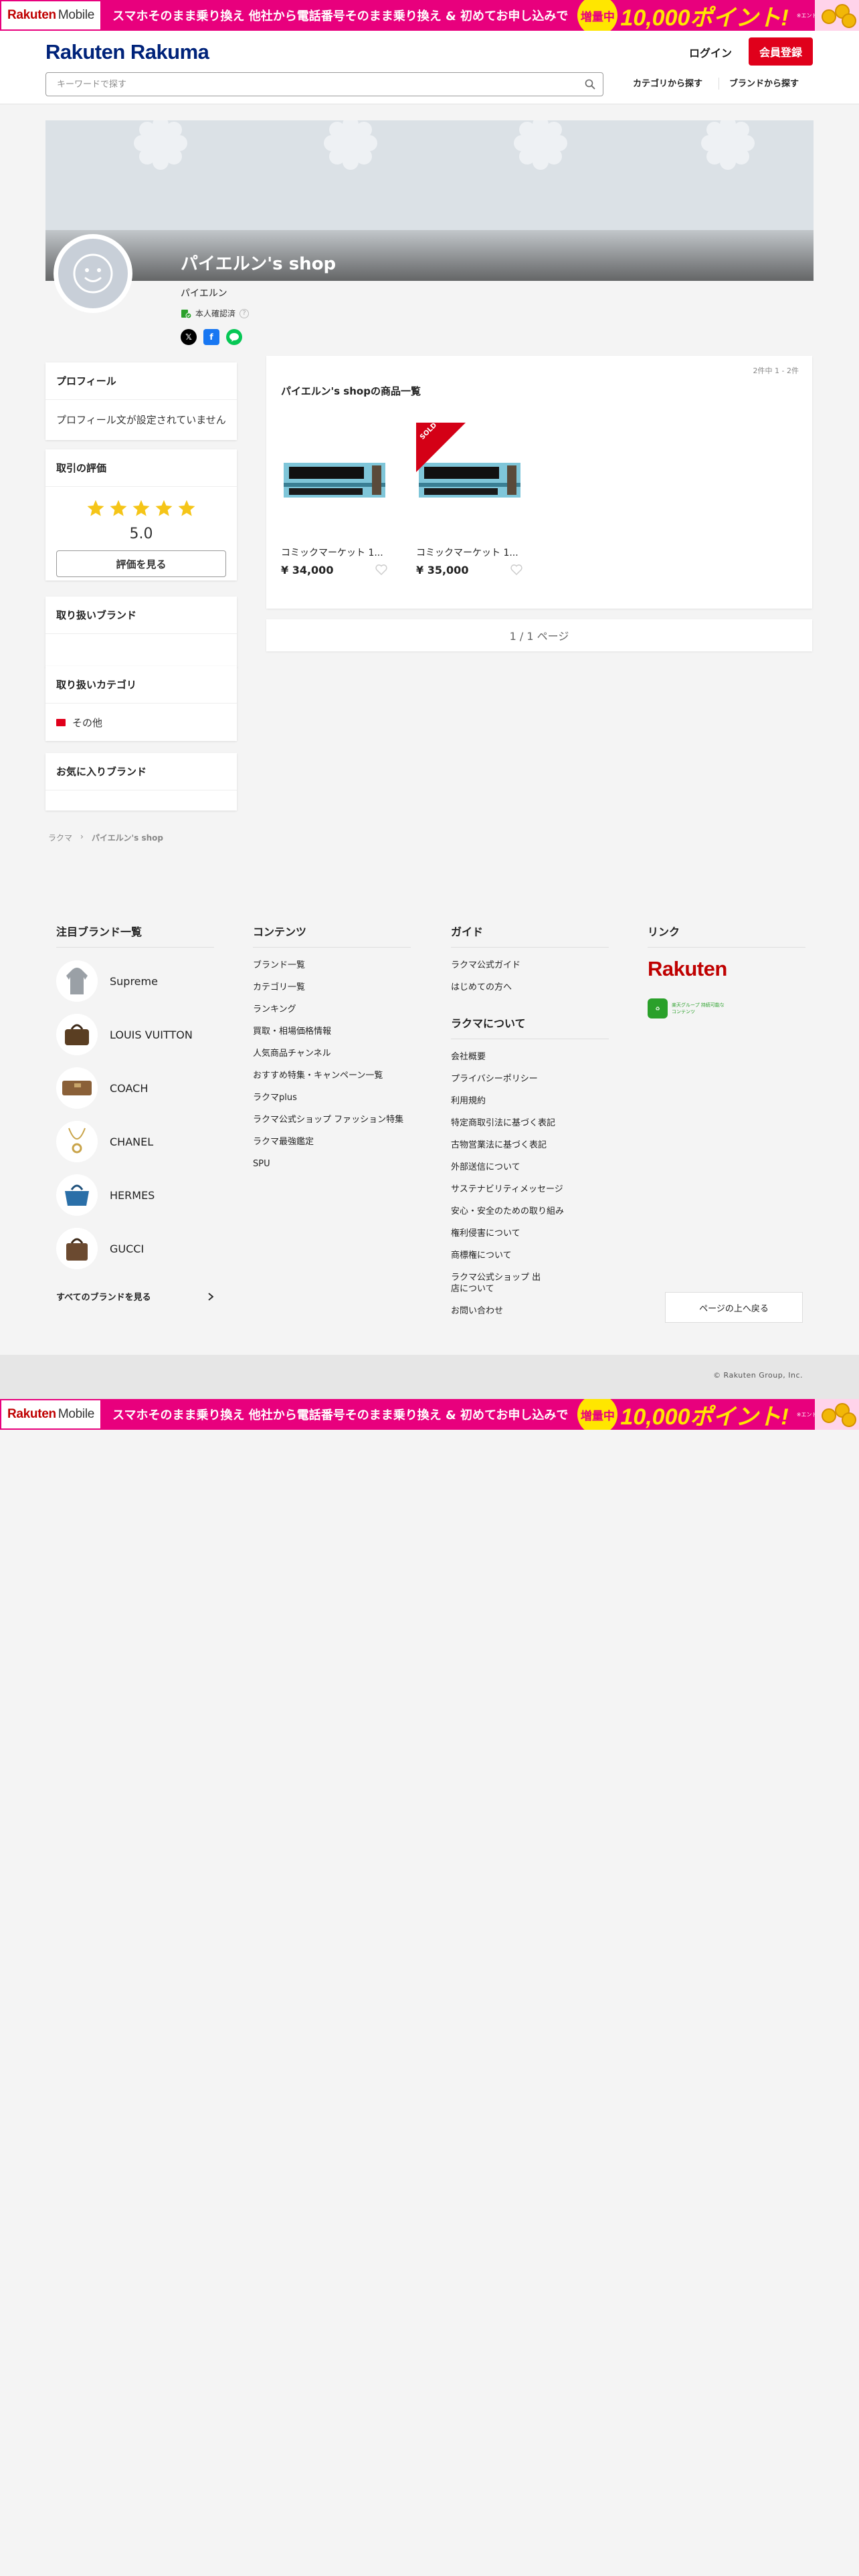 Image resolution: width=859 pixels, height=2576 pixels. Describe the element at coordinates (332, 1076) in the screenshot. I see `footer-link: おすすめ特集・キャンペーン一覧` at that location.